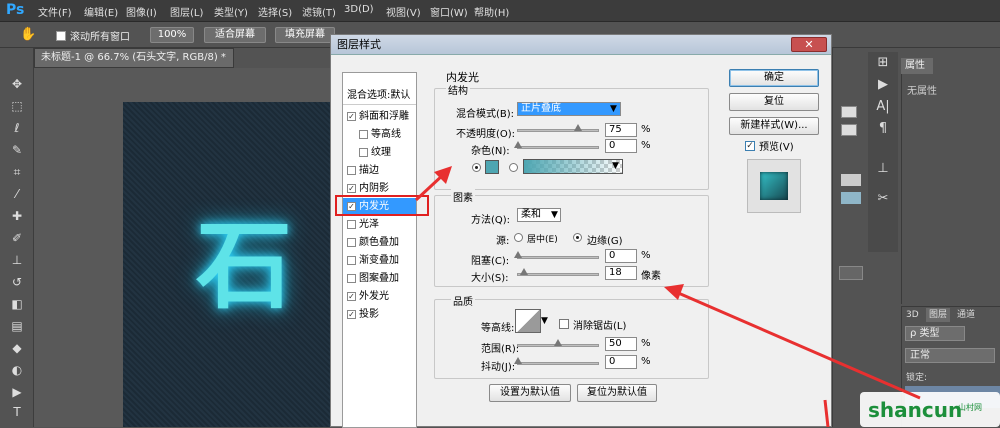 The height and width of the screenshot is (428, 1000). Describe the element at coordinates (379, 243) in the screenshot. I see `style-item: 颜色叠加` at that location.